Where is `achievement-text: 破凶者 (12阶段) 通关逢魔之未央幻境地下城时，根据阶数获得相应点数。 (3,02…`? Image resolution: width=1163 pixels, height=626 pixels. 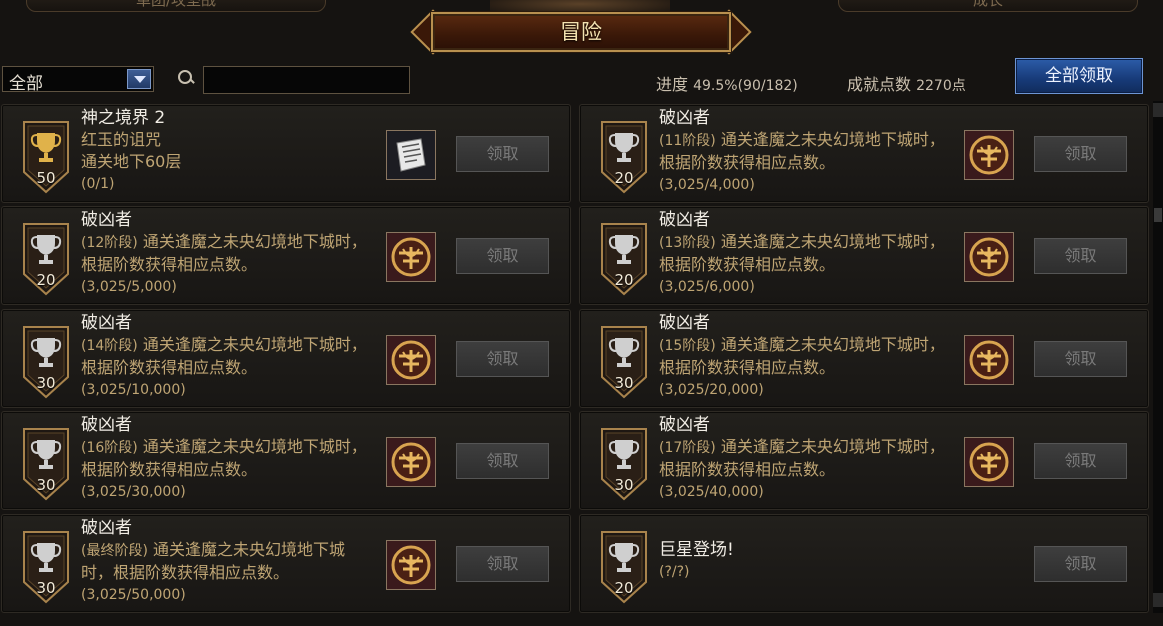
achievement-text: 破凶者 (12阶段) 通关逢魔之未央幻境地下城时，根据阶数获得相应点数。 (3,02… is located at coordinates (228, 253).